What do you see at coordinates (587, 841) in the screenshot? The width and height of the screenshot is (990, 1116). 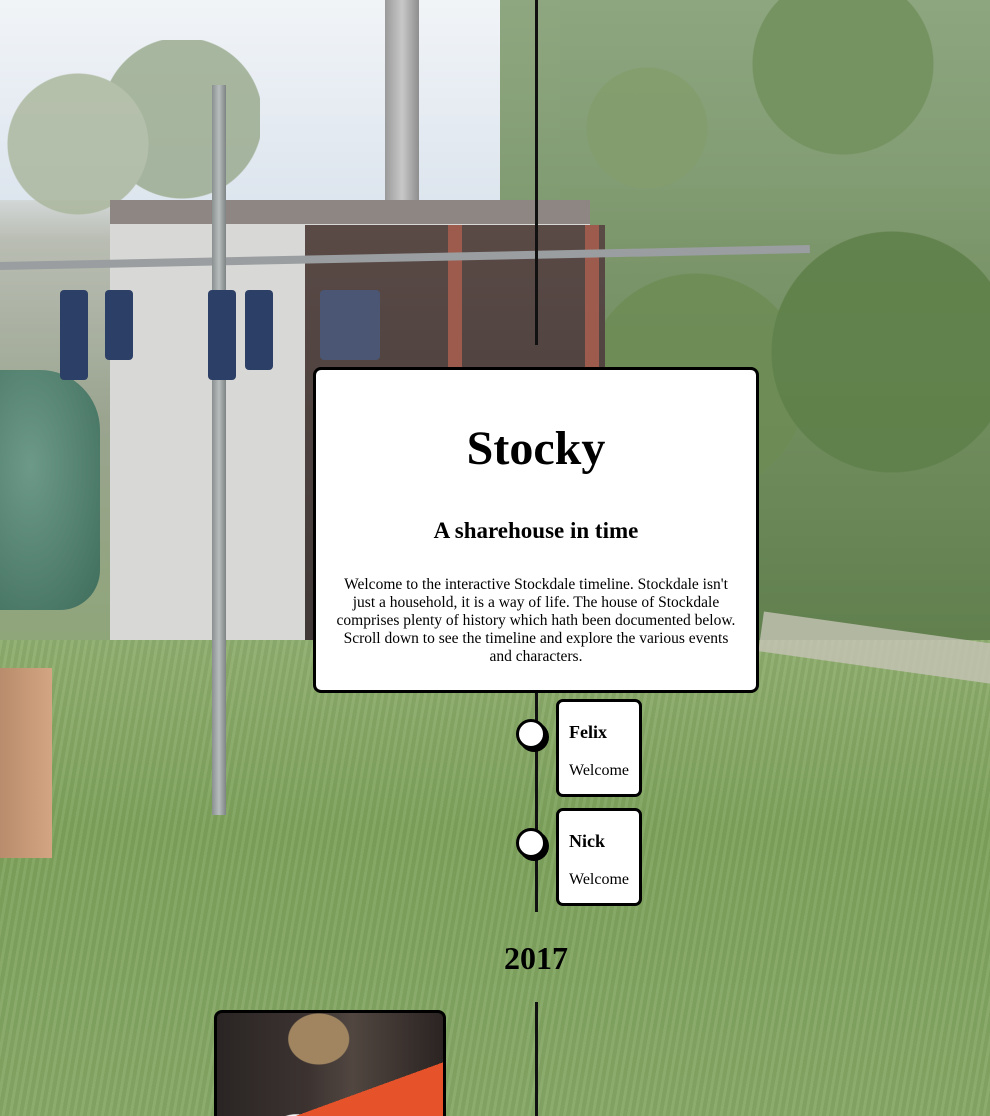 I see `event-name: Nick` at bounding box center [587, 841].